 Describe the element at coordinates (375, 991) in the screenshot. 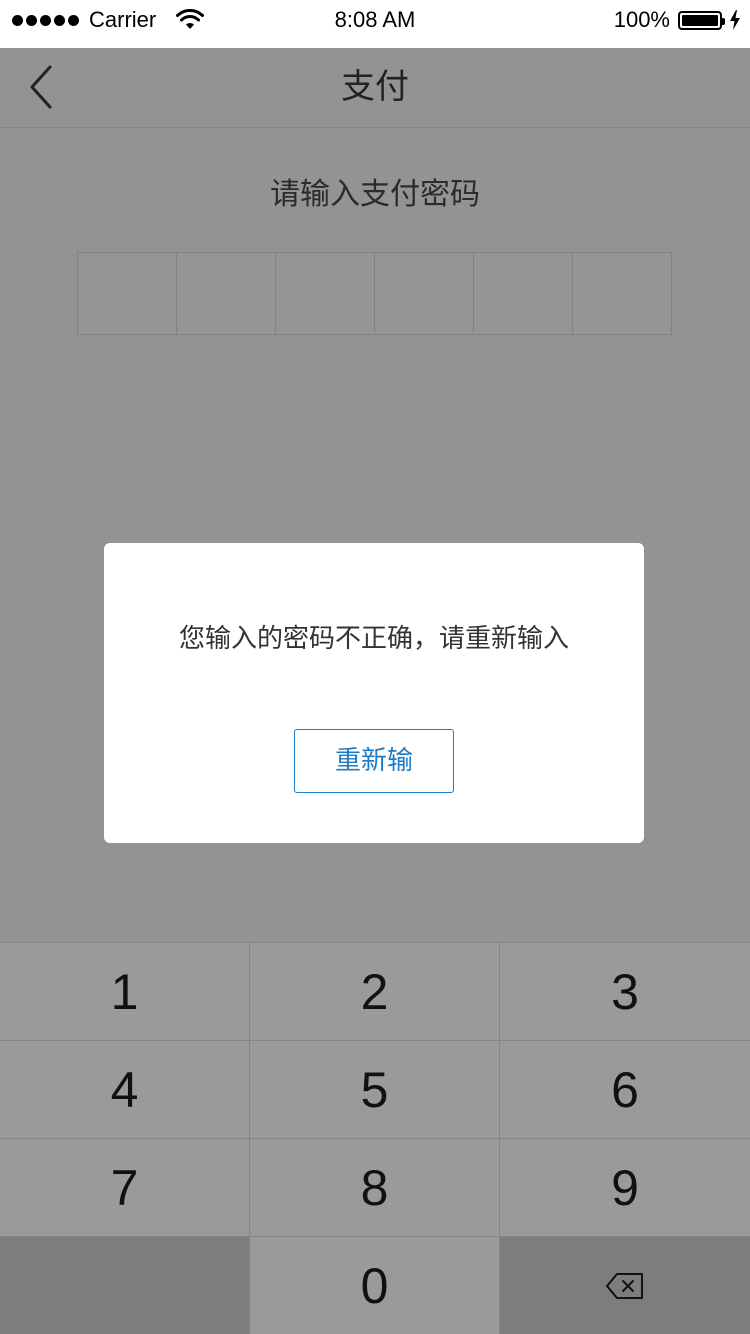

I see `key-2: 2` at that location.